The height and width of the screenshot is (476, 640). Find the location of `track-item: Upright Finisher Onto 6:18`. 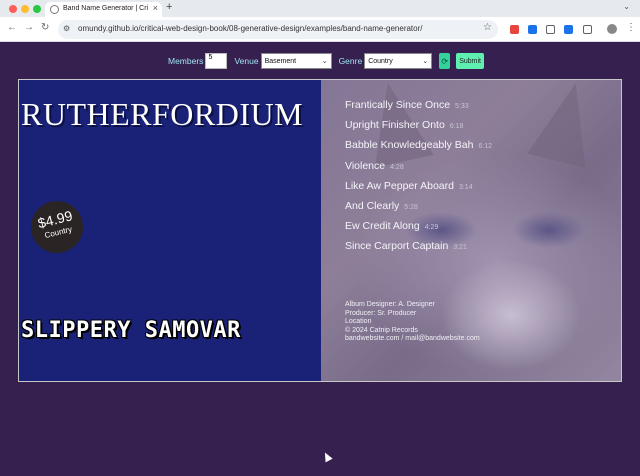

track-item: Upright Finisher Onto 6:18 is located at coordinates (480, 129).